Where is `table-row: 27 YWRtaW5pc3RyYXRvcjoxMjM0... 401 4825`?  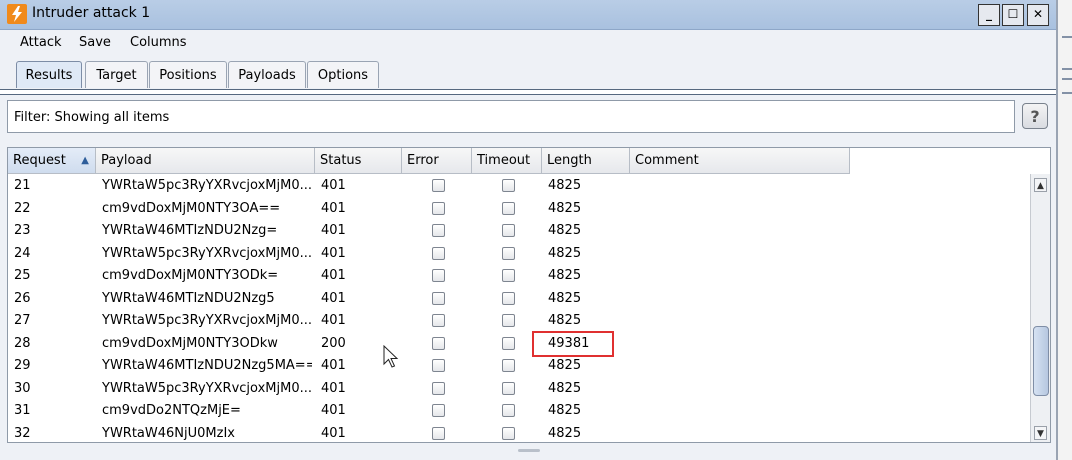 table-row: 27 YWRtaW5pc3RyYXRvcjoxMjM0... 401 4825 is located at coordinates (513, 320).